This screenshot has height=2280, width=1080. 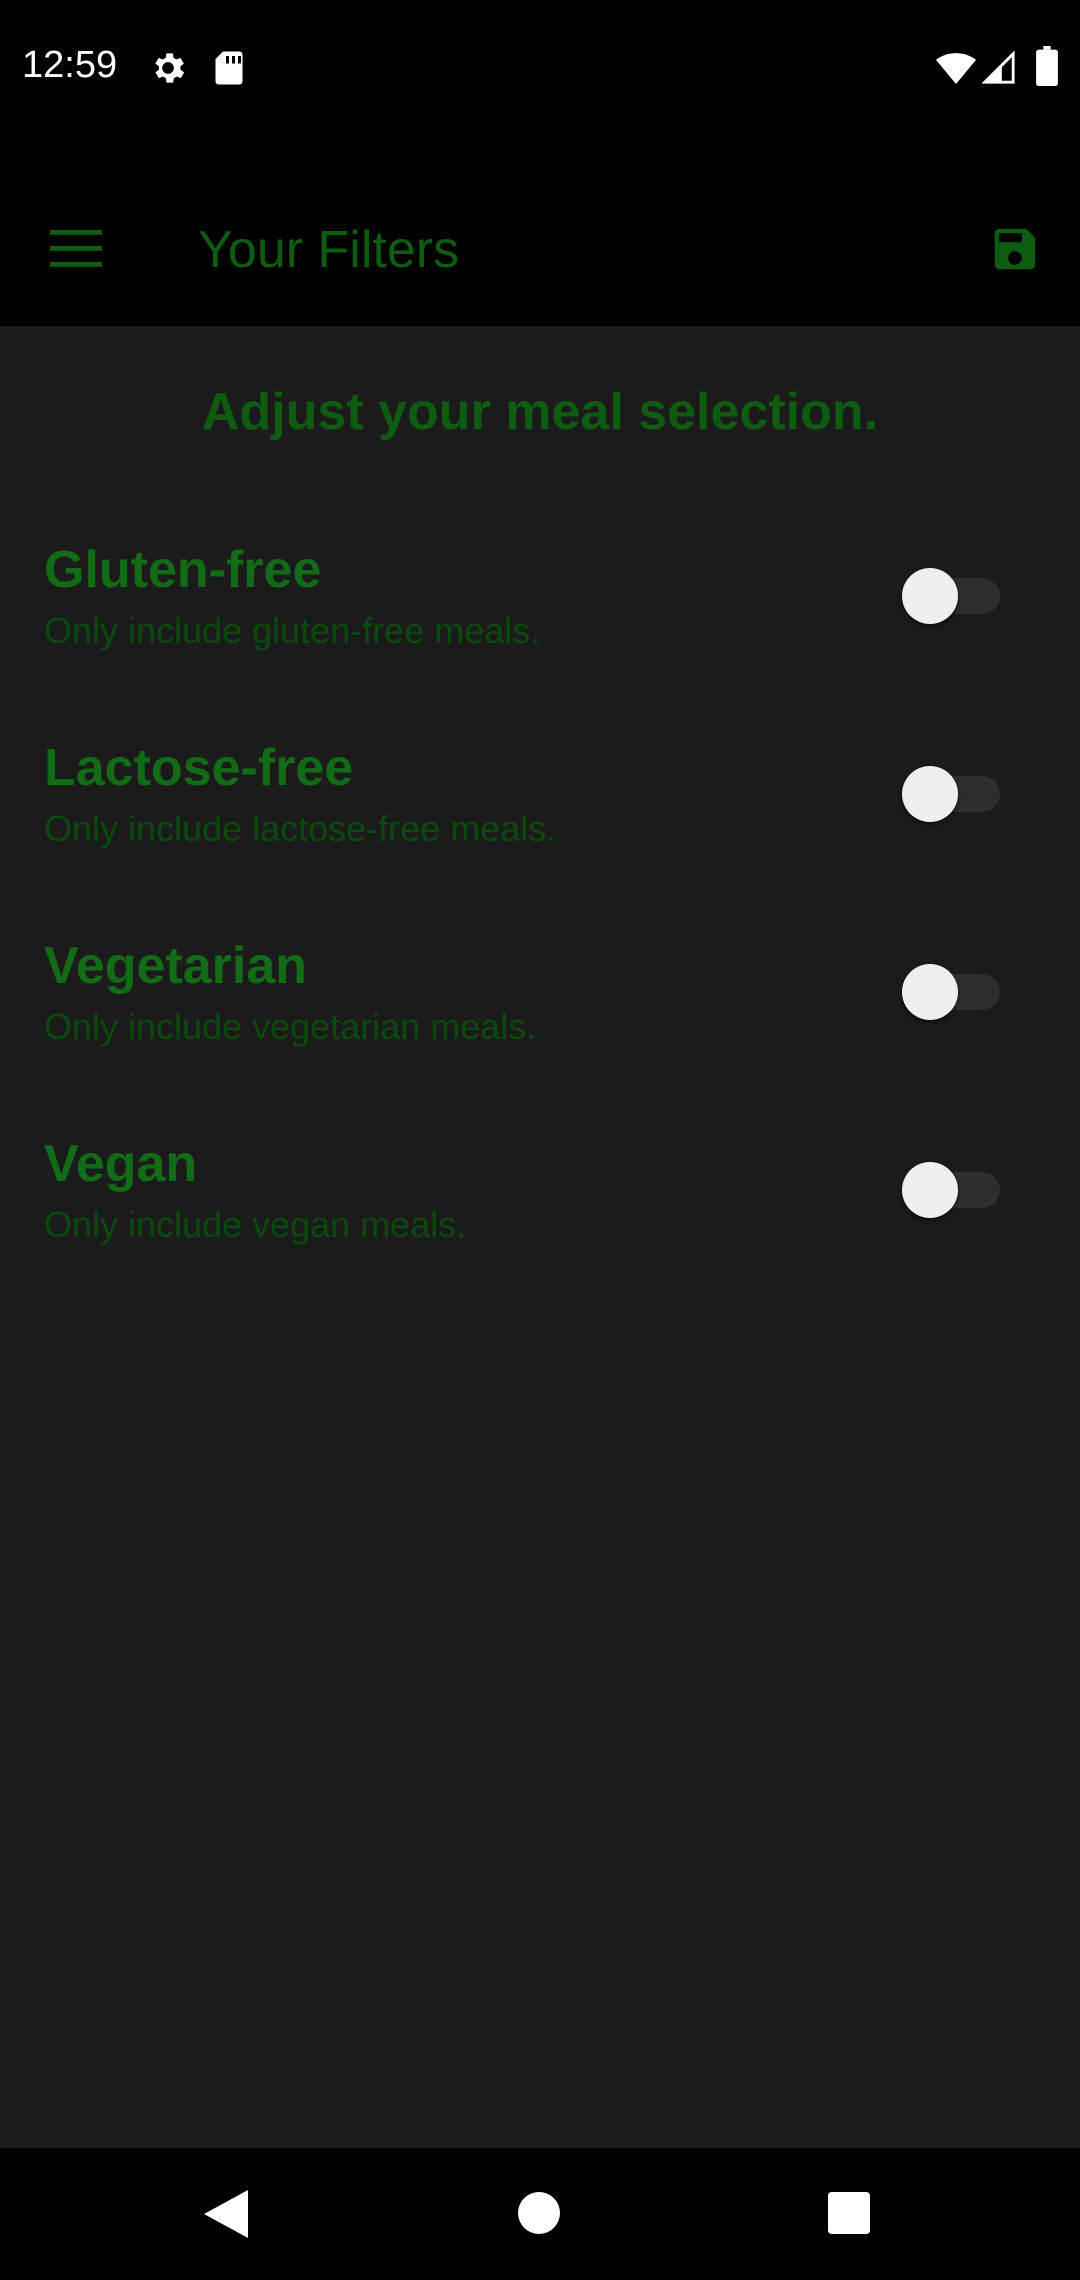 I want to click on save-icon, so click(x=1015, y=249).